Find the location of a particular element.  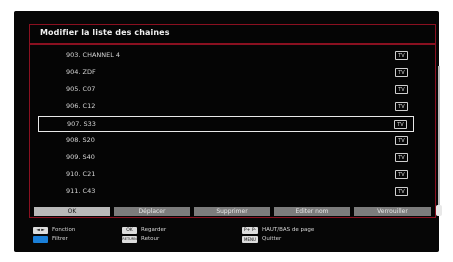

return-key-icon: RETURN is located at coordinates (129, 239).